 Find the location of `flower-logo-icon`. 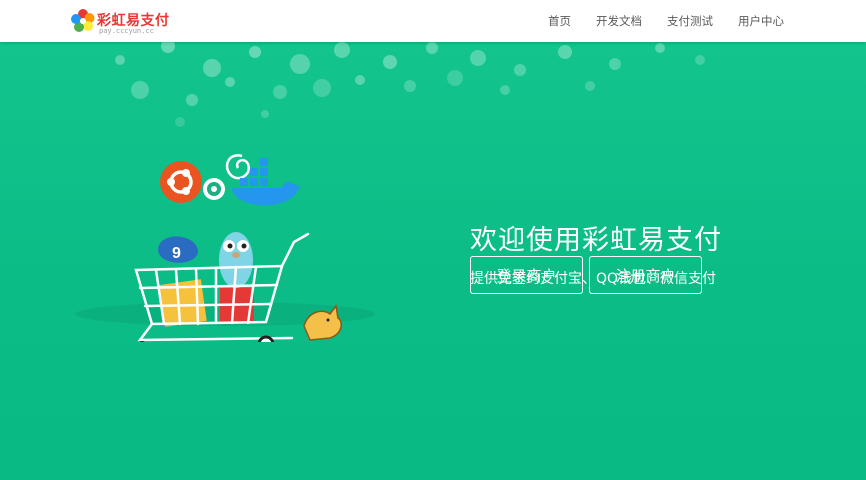

flower-logo-icon is located at coordinates (83, 20).